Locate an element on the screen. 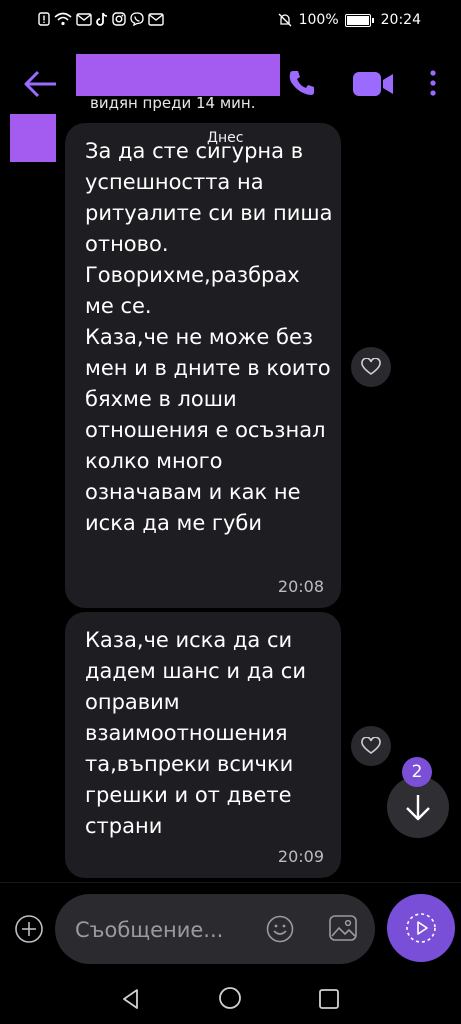 This screenshot has width=461, height=1024. gallery-icon is located at coordinates (343, 928).